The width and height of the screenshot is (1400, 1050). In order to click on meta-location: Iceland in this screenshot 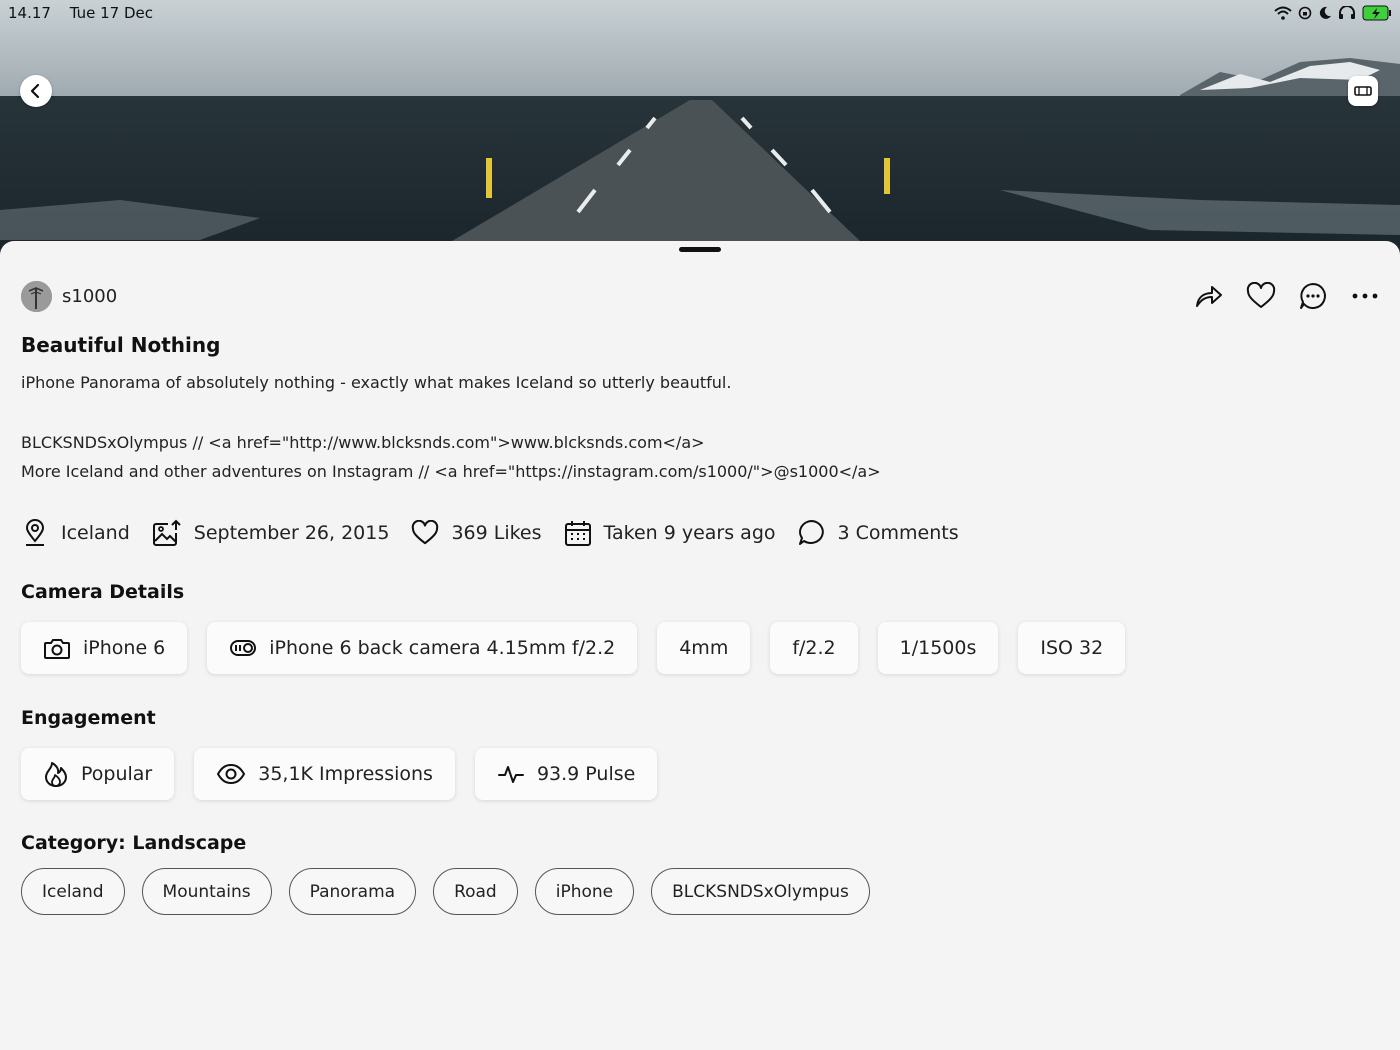, I will do `click(75, 533)`.